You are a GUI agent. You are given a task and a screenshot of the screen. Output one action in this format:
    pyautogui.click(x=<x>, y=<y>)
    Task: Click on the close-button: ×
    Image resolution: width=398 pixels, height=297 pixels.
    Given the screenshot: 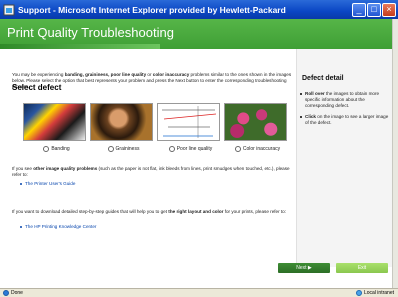 What is the action you would take?
    pyautogui.click(x=389, y=9)
    